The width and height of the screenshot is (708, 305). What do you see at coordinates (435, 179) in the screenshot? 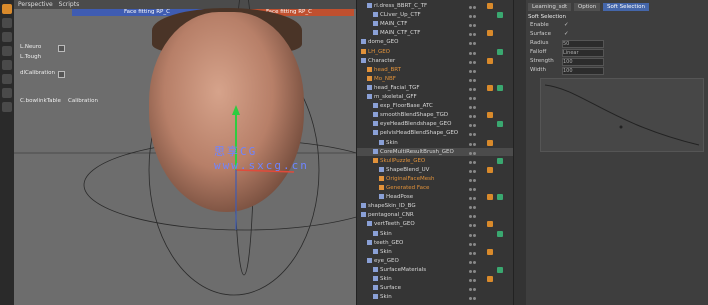
I see `outliner-row: OriginalFaceMesh` at bounding box center [435, 179].